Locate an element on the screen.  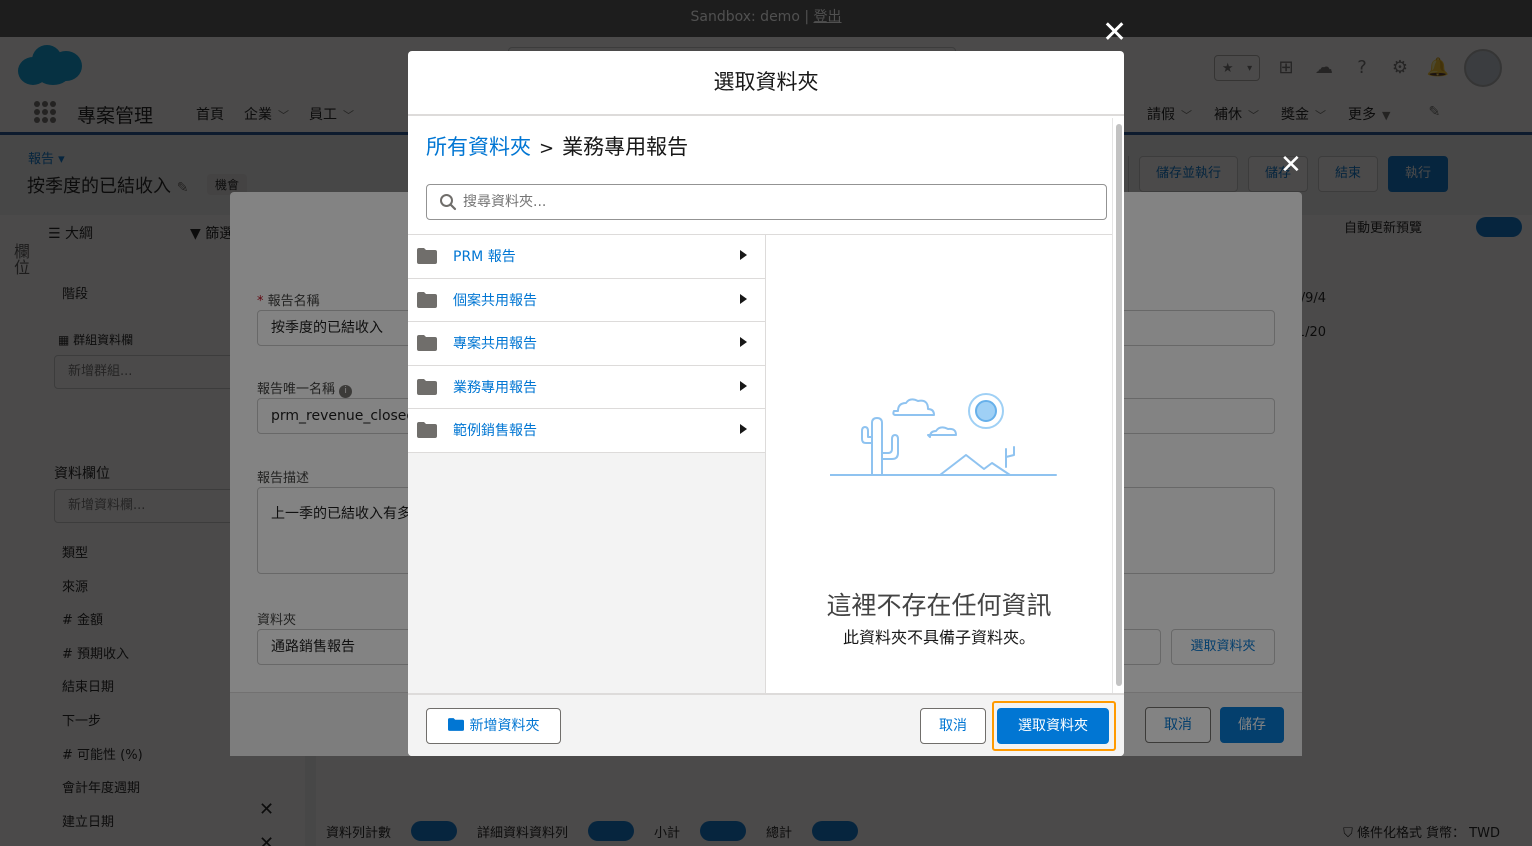
select-folder-button: 選取資料夾 is located at coordinates (1053, 726).